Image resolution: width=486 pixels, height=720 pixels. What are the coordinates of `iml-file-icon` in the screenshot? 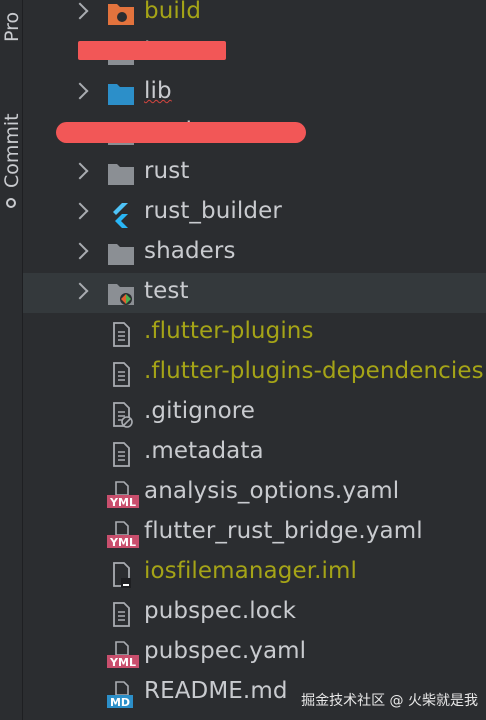 It's located at (121, 574).